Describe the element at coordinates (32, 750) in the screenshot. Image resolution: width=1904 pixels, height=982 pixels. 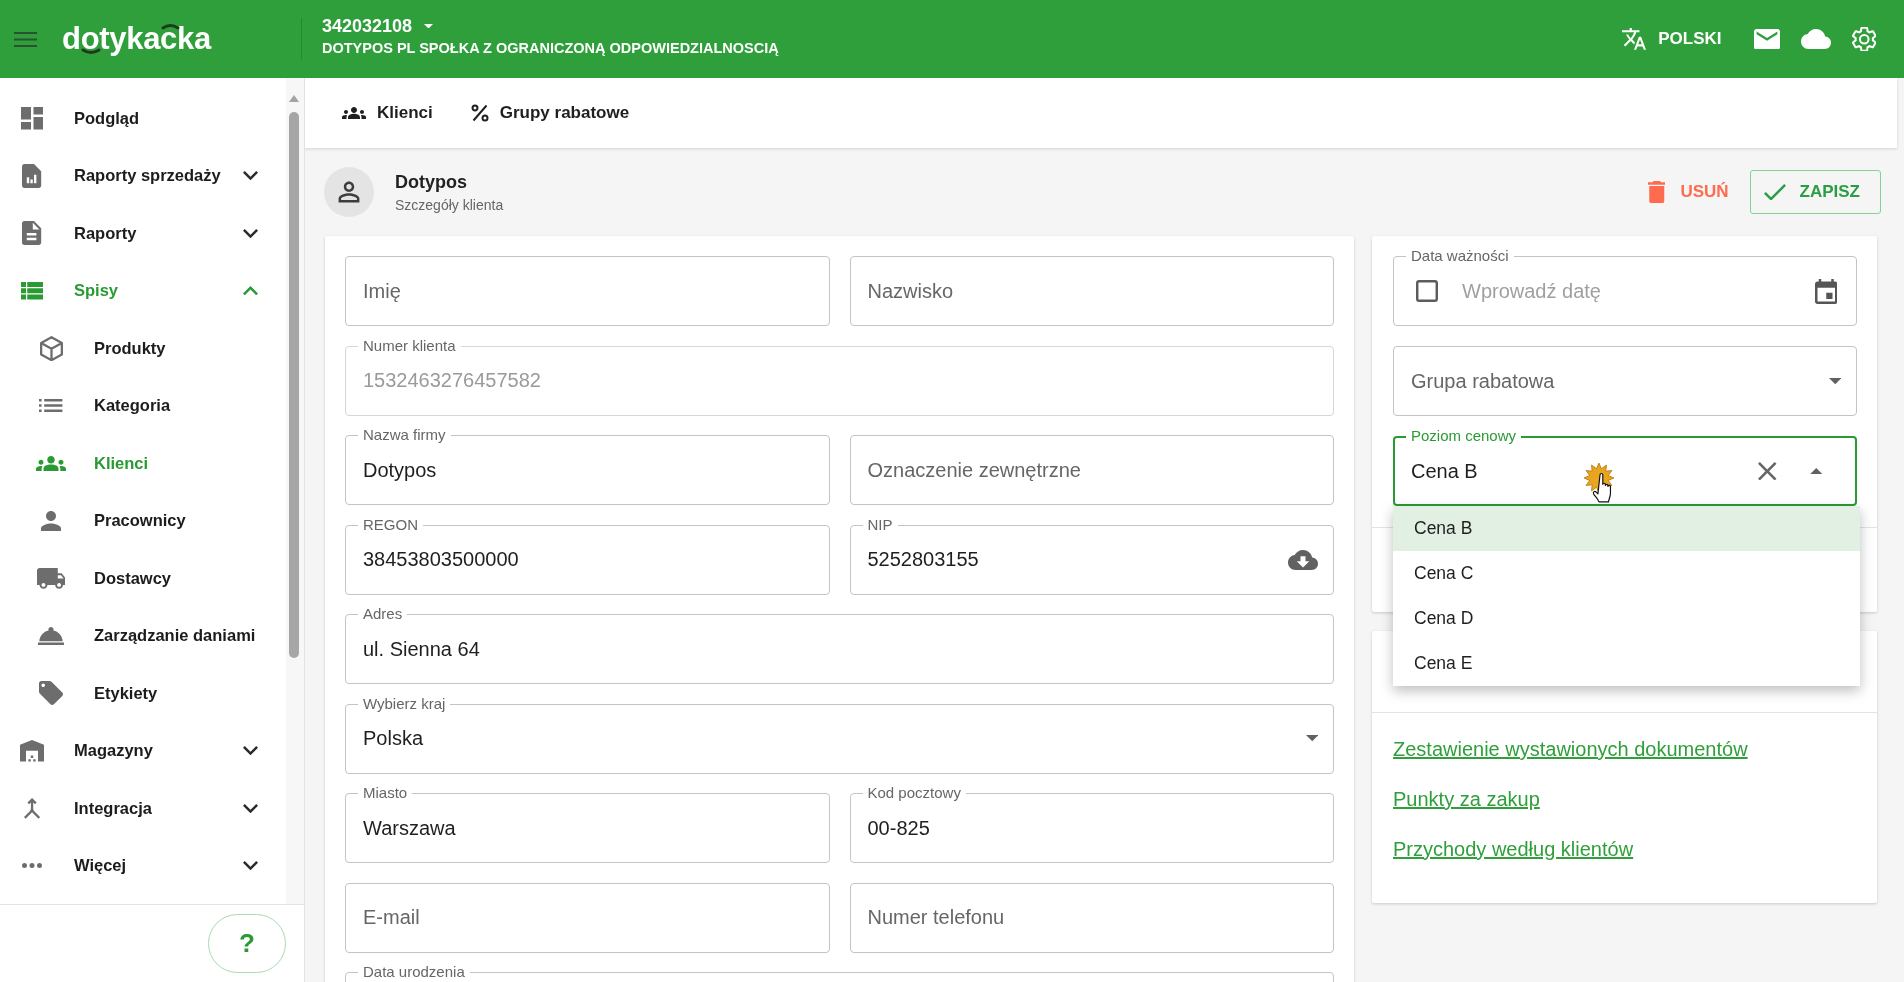
I see `warehouse-icon` at that location.